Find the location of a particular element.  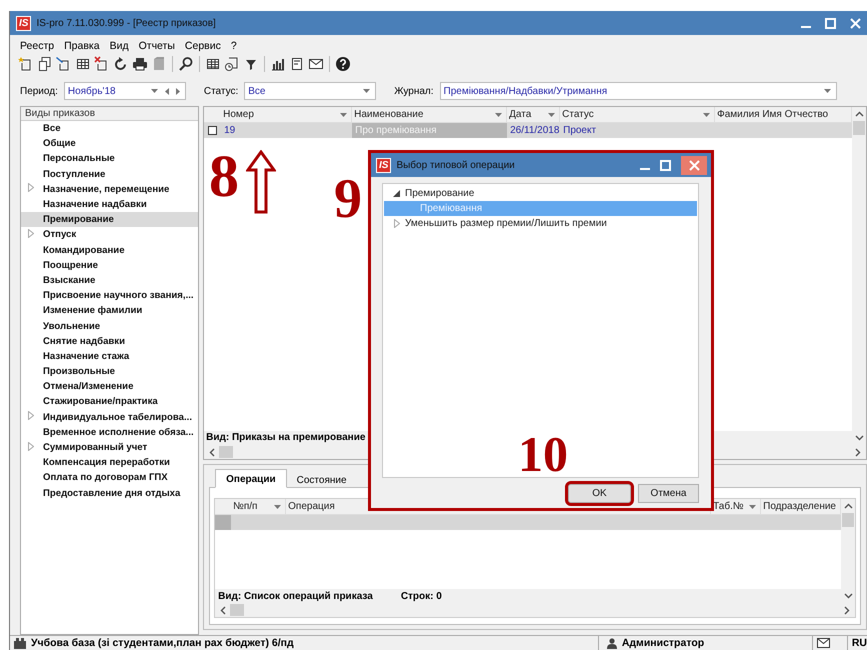

field-label: Журнал: is located at coordinates (414, 91).